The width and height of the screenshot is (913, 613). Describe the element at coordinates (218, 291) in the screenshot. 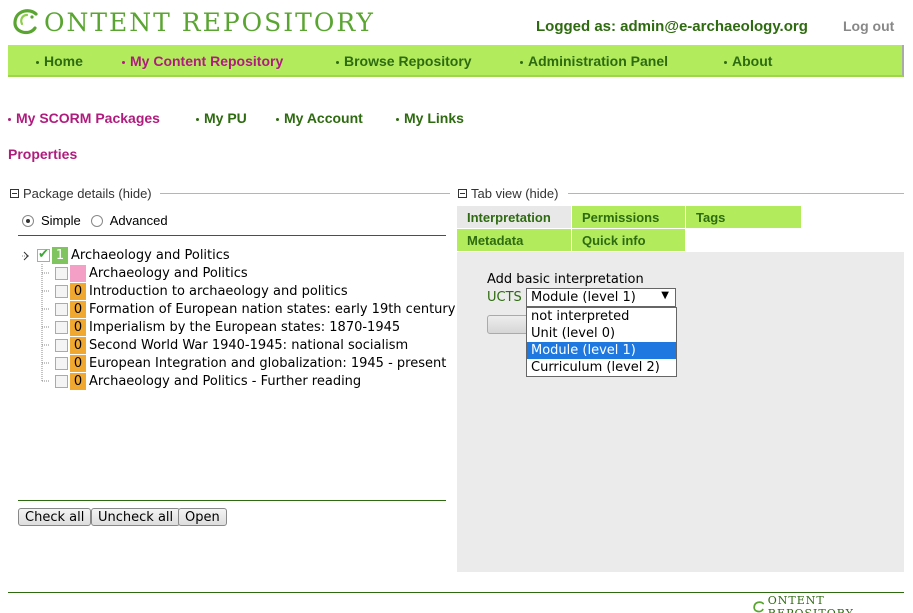

I see `tree-node-label: Introduction to archaeology and politics` at that location.